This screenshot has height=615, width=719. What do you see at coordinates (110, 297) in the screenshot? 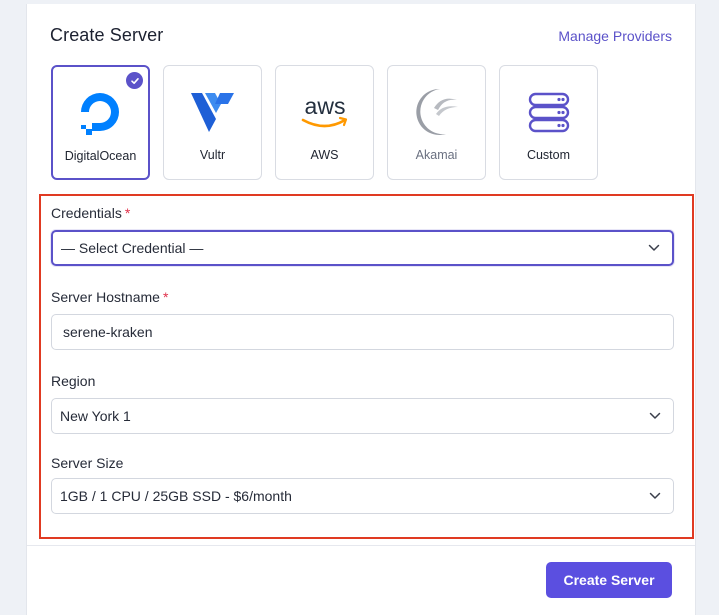
I see `hostname-label: Server Hostname *` at bounding box center [110, 297].